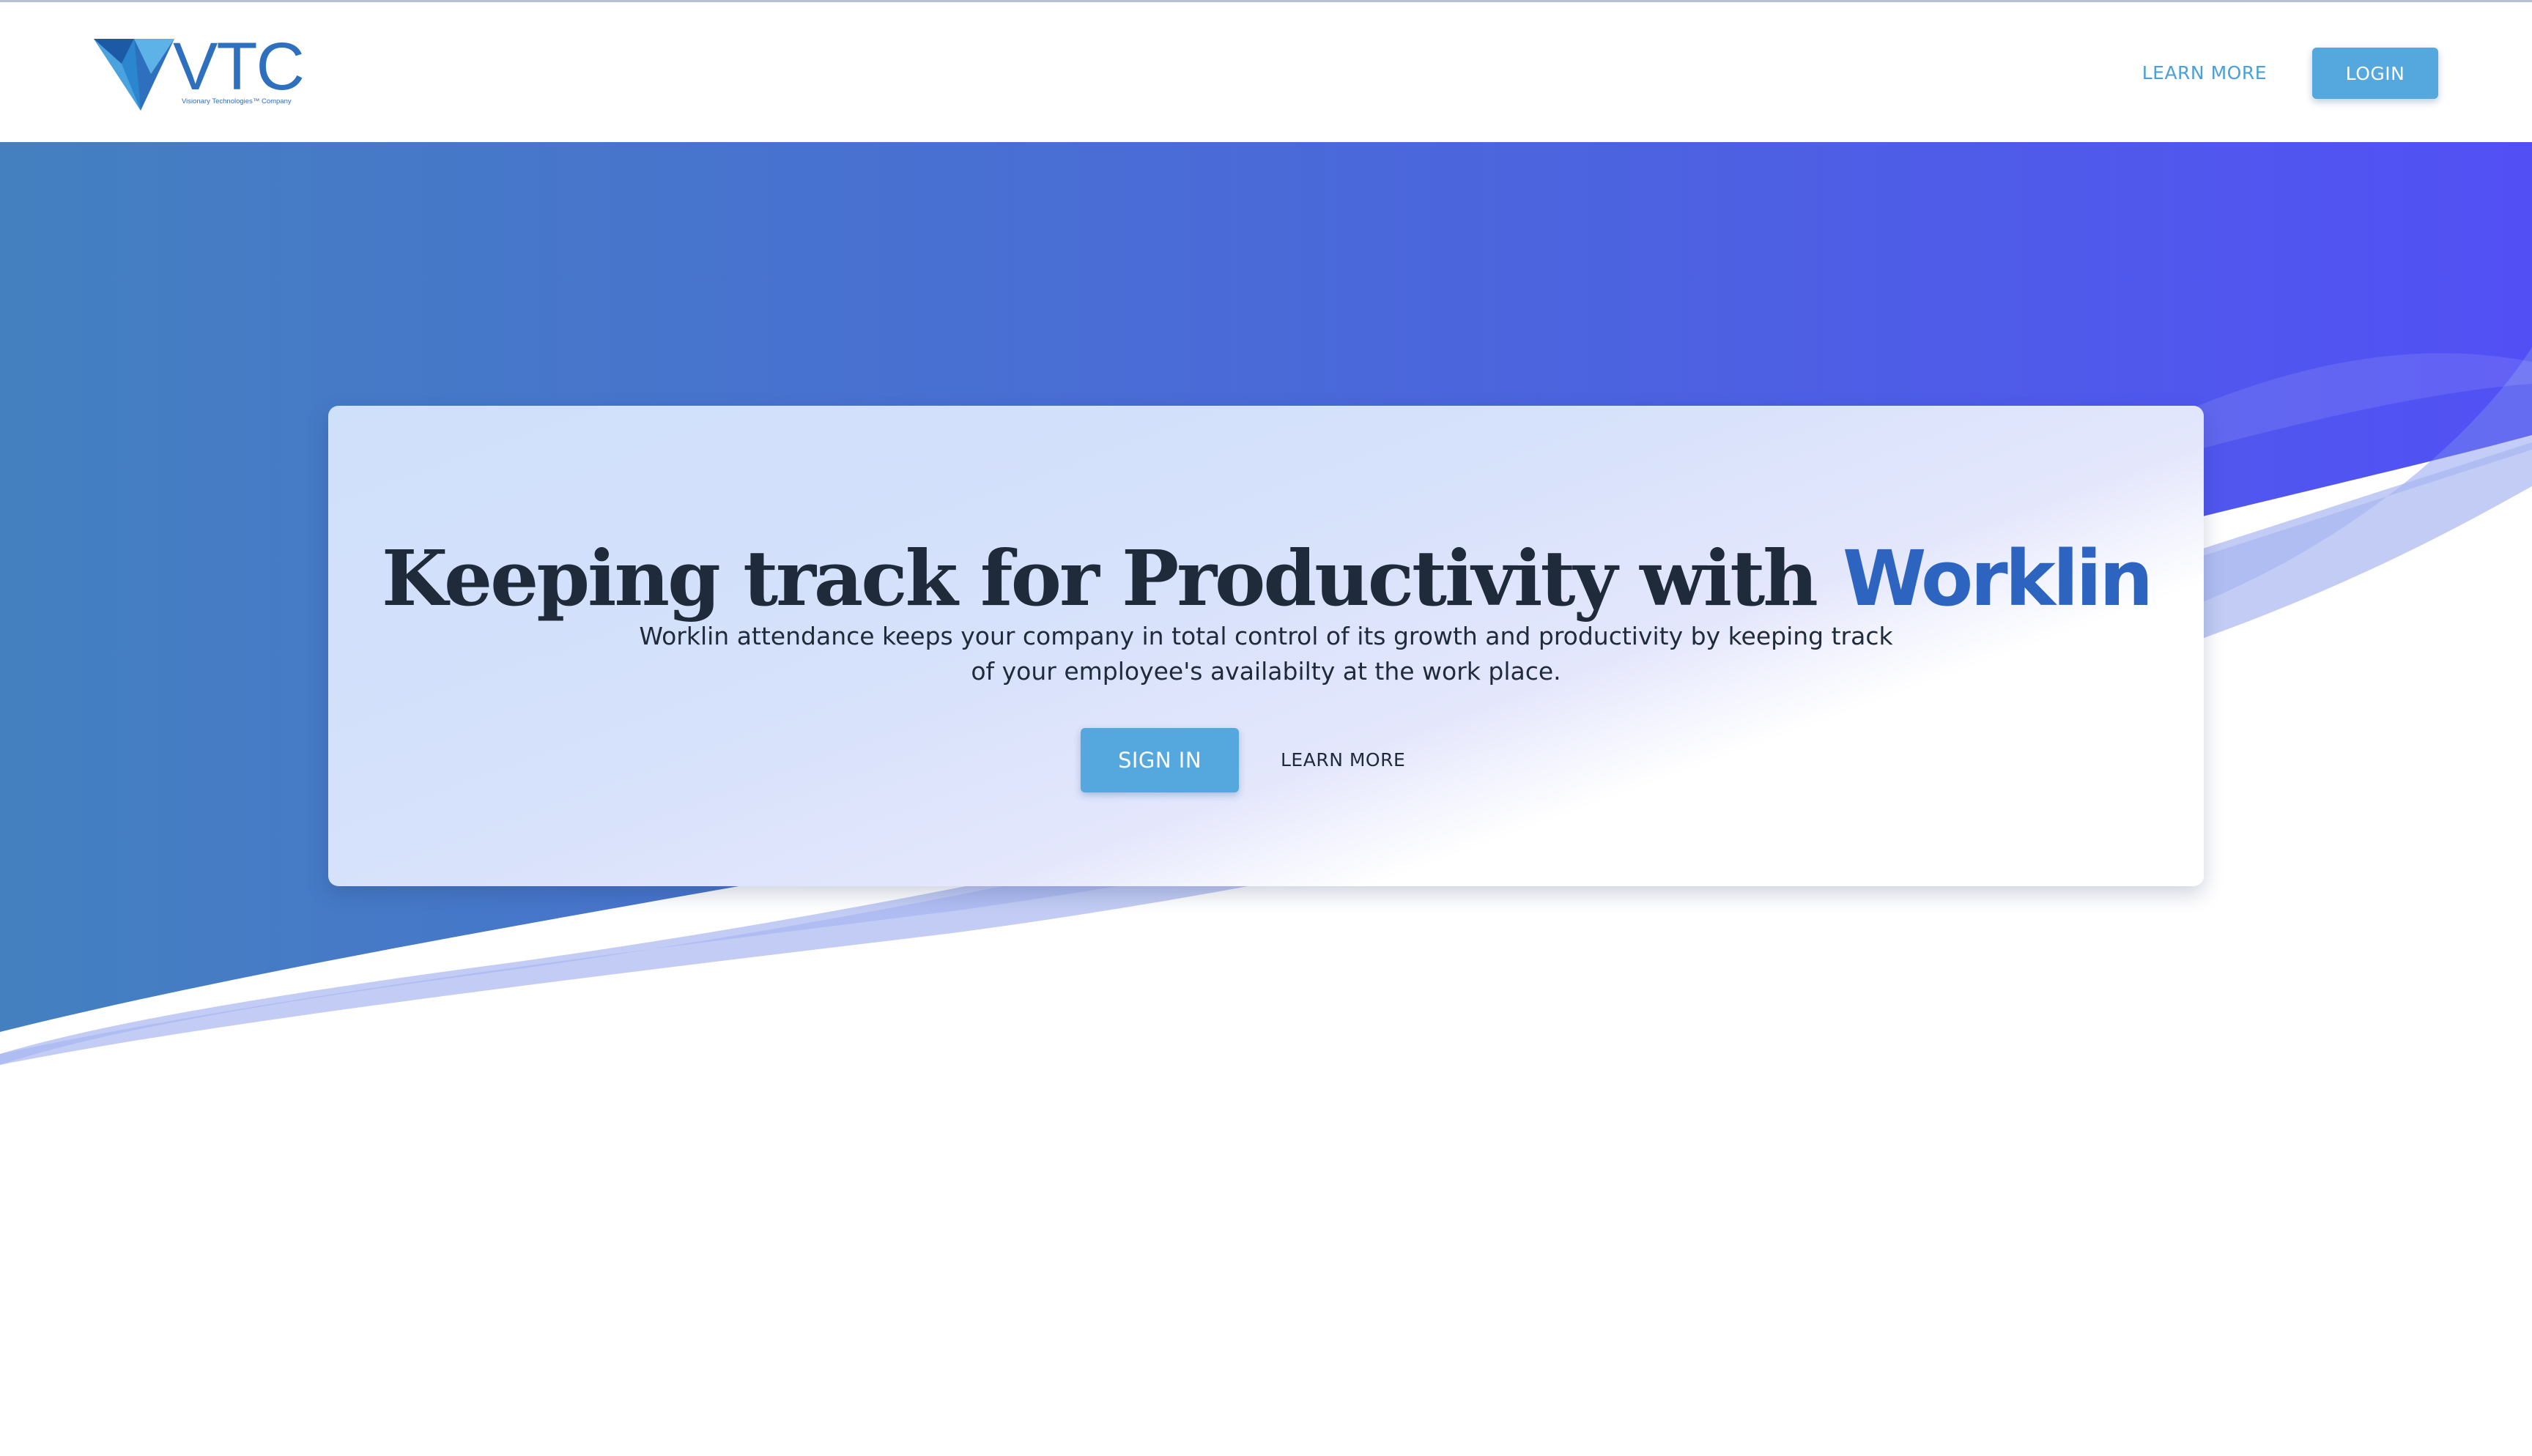 The width and height of the screenshot is (2532, 1456). What do you see at coordinates (2375, 73) in the screenshot?
I see `nav-login-button: LOGIN` at bounding box center [2375, 73].